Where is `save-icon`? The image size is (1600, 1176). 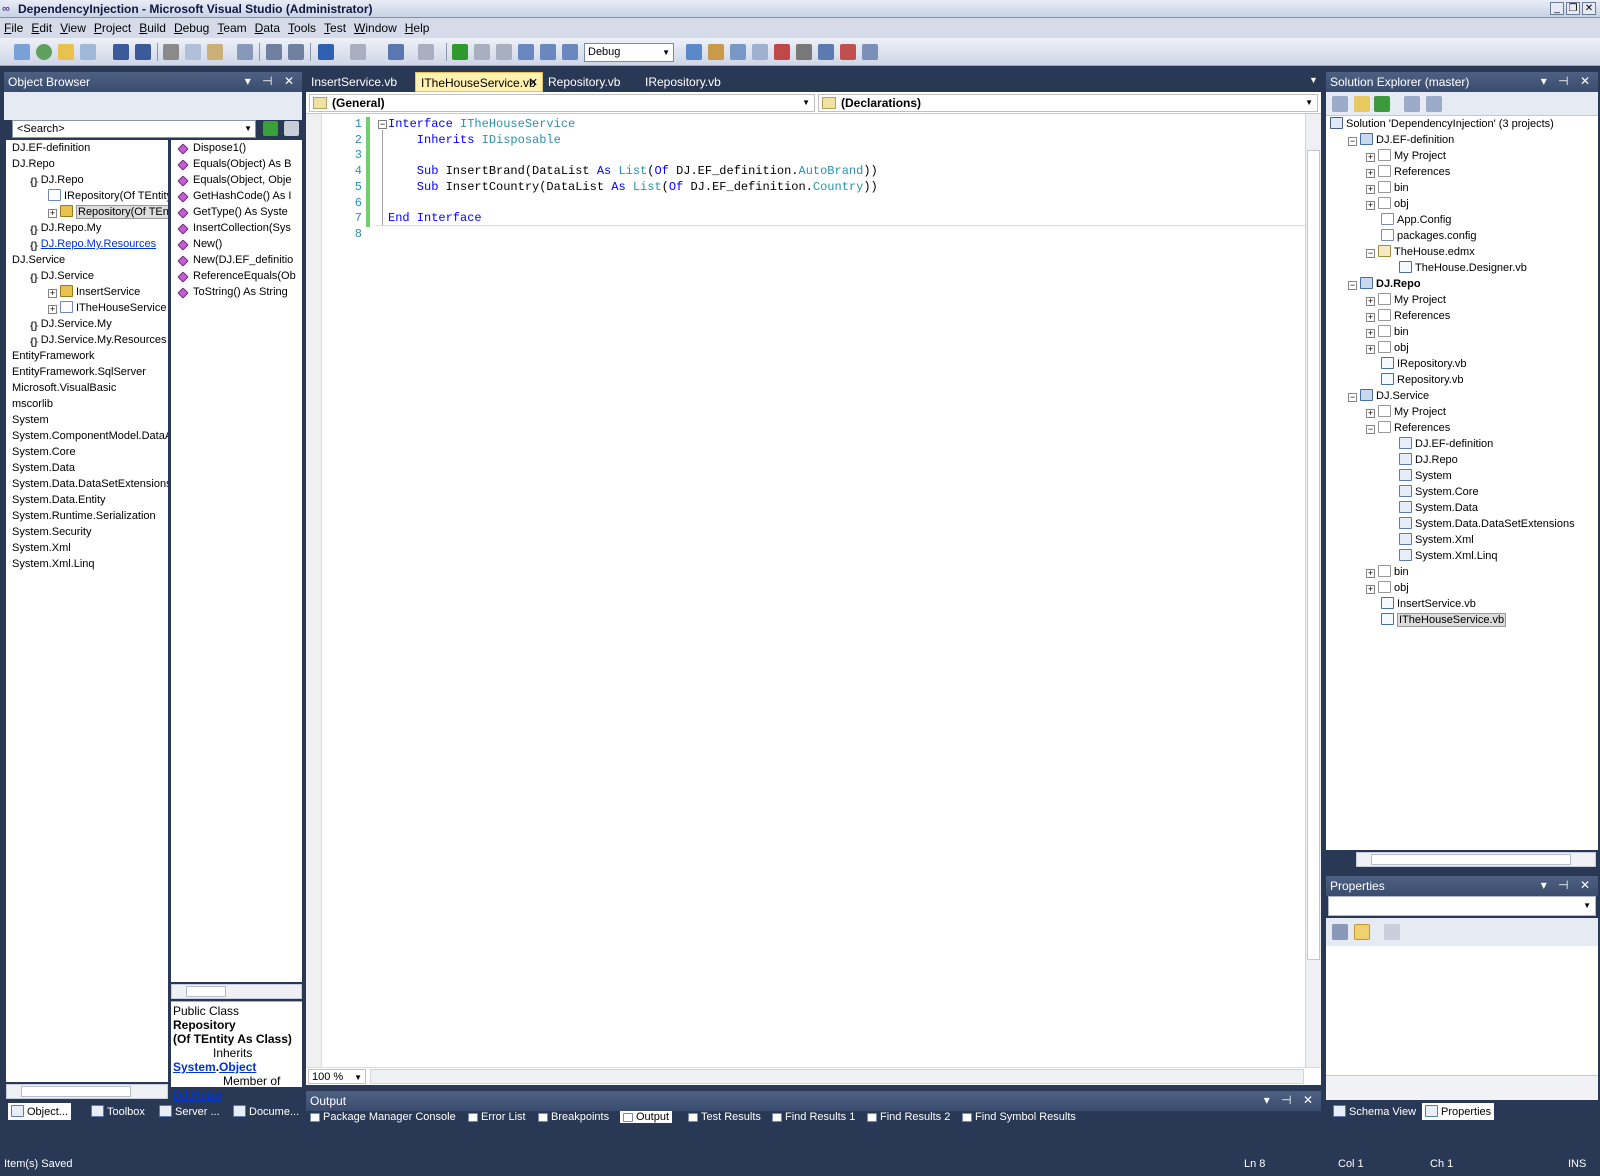 save-icon is located at coordinates (121, 52).